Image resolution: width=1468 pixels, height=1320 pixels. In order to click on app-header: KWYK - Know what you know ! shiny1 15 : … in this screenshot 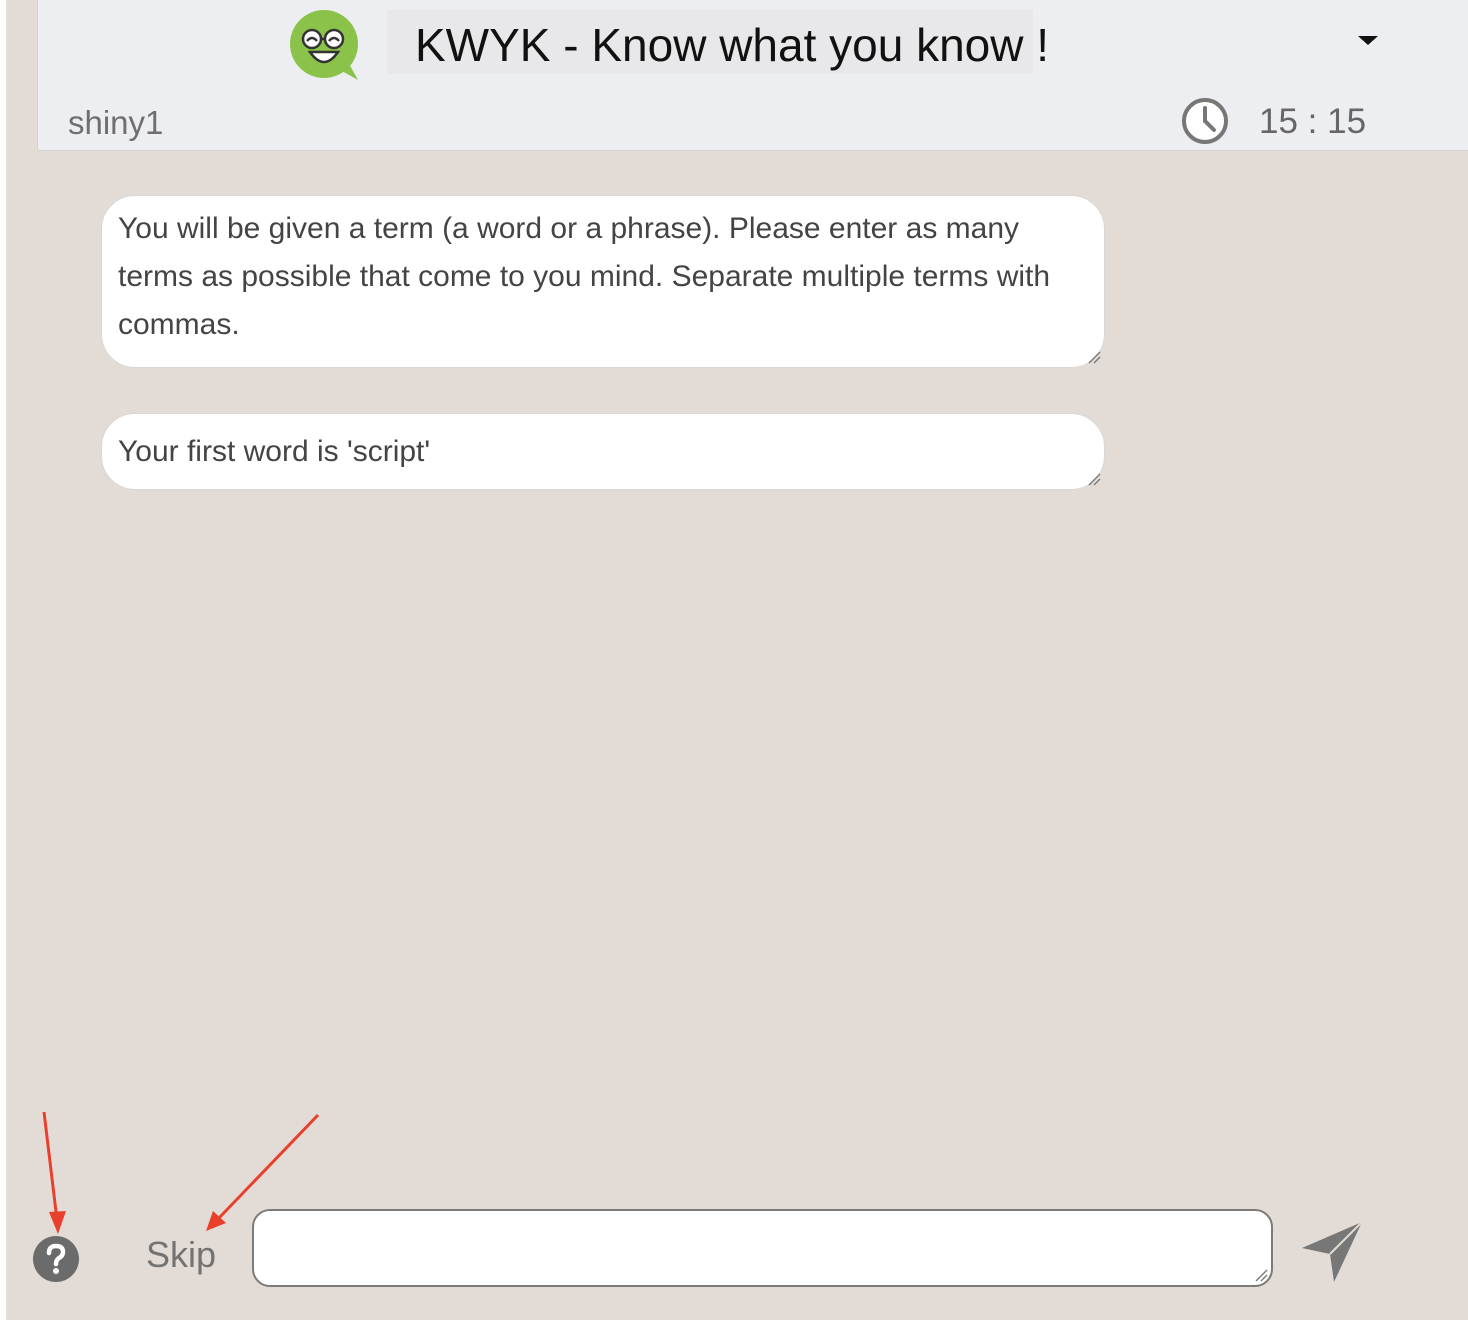, I will do `click(752, 75)`.